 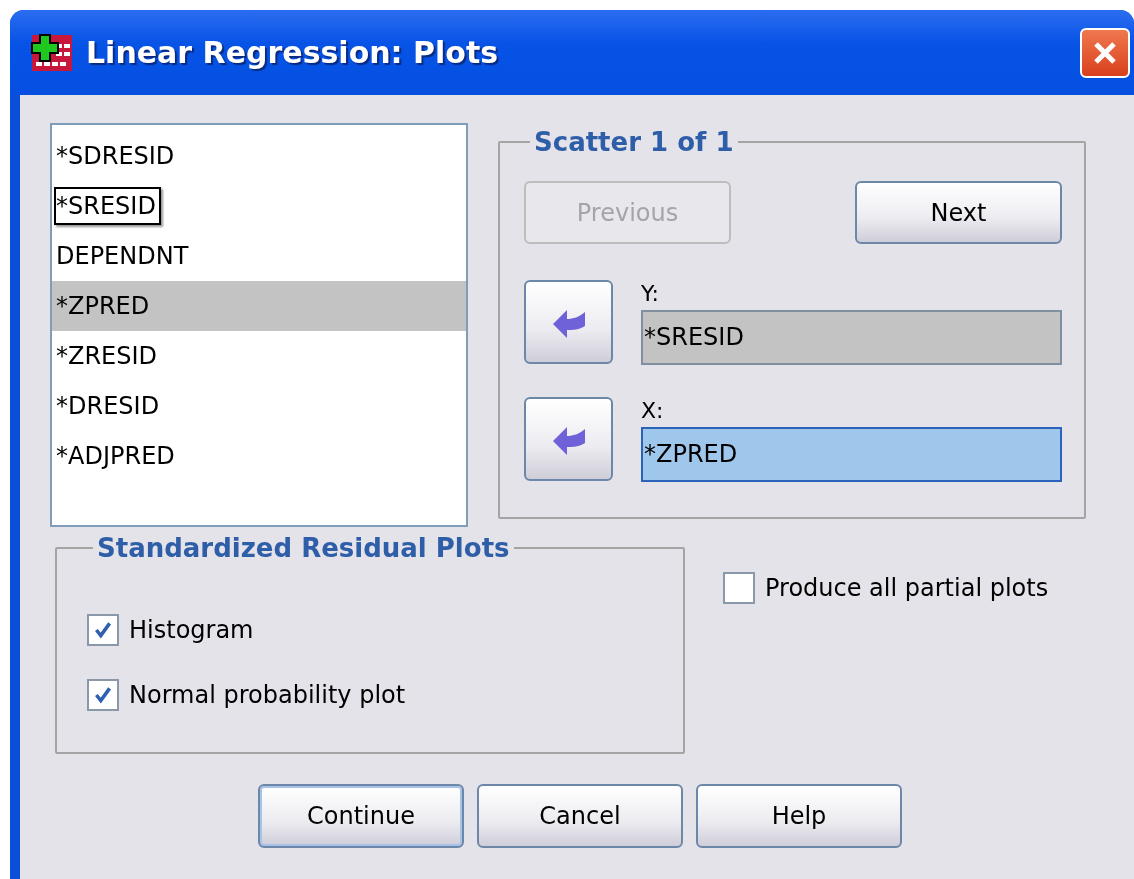 What do you see at coordinates (259, 156) in the screenshot?
I see `list-item: *SDRESID` at bounding box center [259, 156].